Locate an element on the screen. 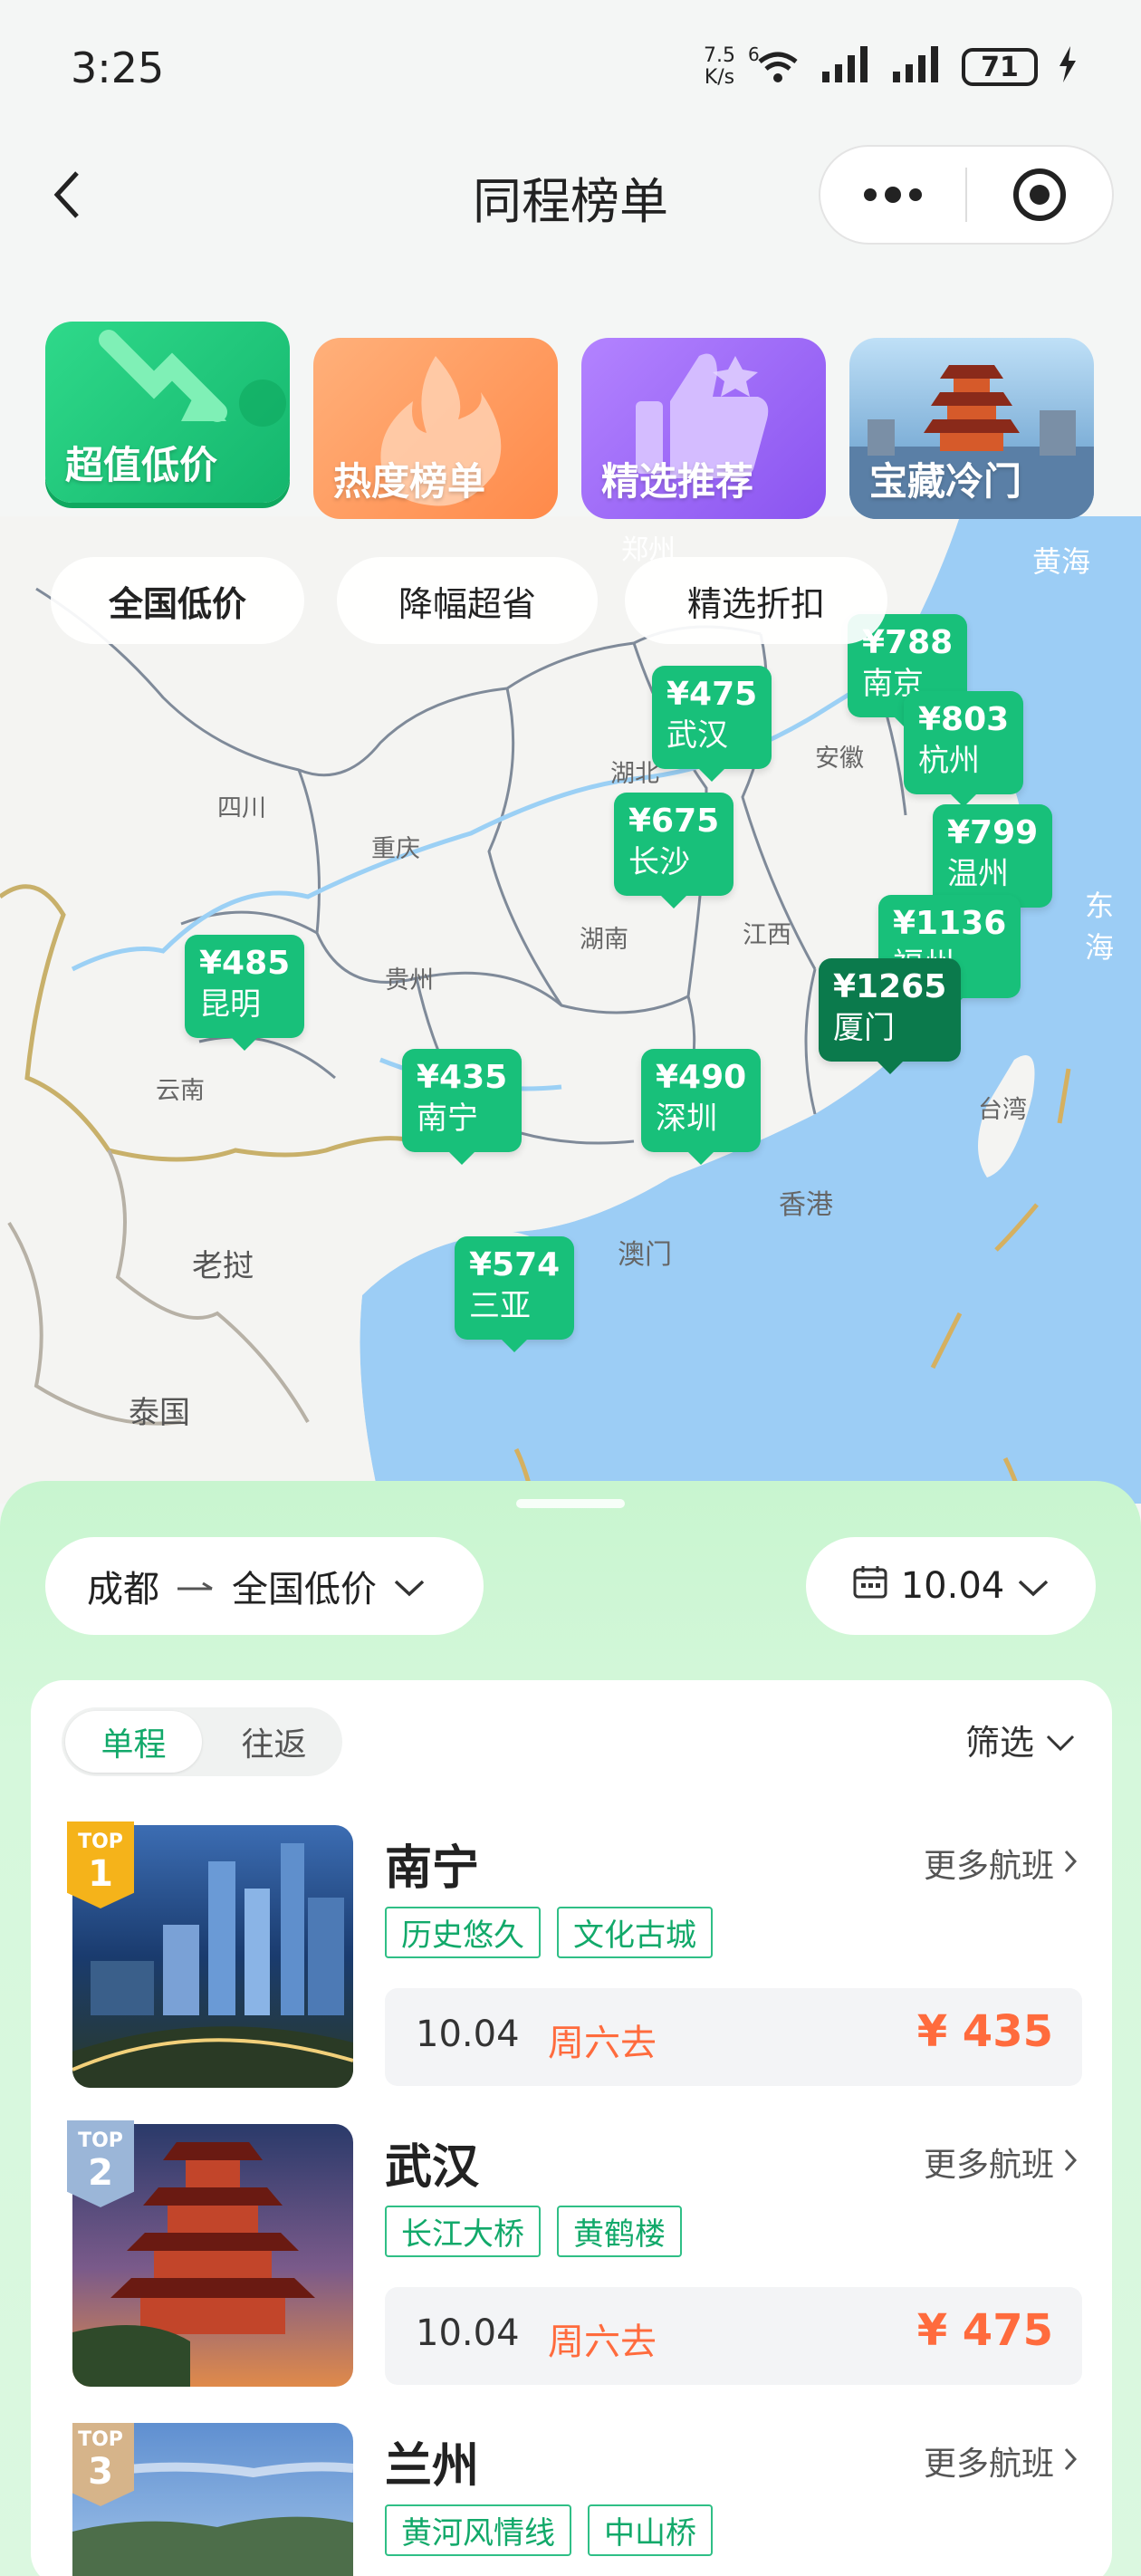  city-name: 武汉 is located at coordinates (433, 2167).